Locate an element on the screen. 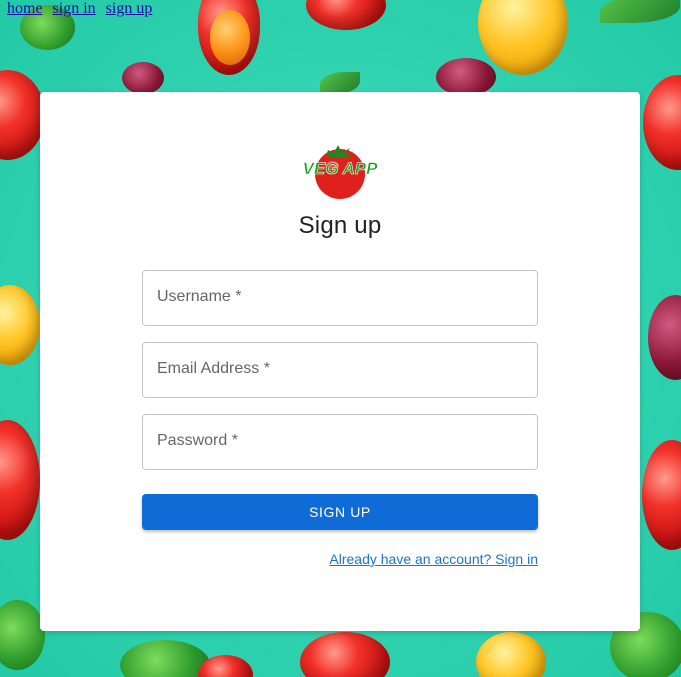 Image resolution: width=681 pixels, height=677 pixels. email-input is located at coordinates (340, 370).